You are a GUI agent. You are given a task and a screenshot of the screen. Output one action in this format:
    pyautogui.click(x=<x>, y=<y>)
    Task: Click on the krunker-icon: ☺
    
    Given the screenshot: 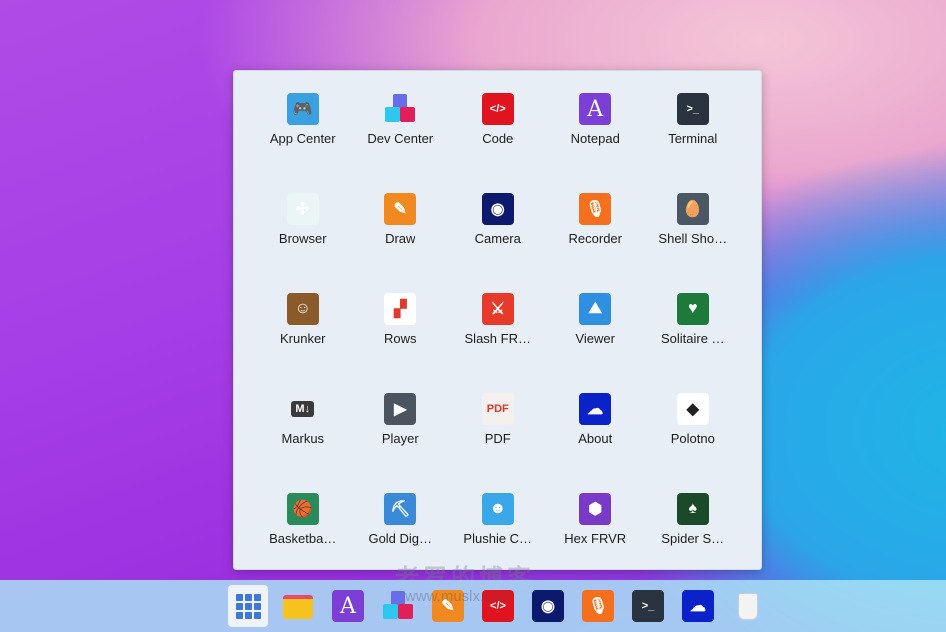 What is the action you would take?
    pyautogui.click(x=302, y=309)
    